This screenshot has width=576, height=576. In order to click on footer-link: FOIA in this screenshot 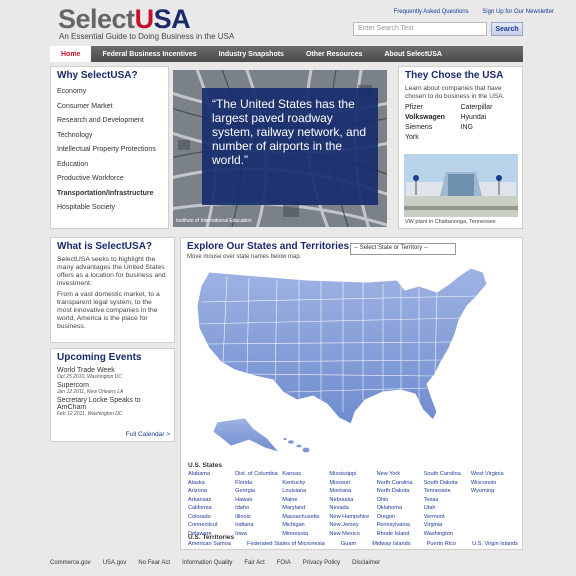, I will do `click(284, 563)`.